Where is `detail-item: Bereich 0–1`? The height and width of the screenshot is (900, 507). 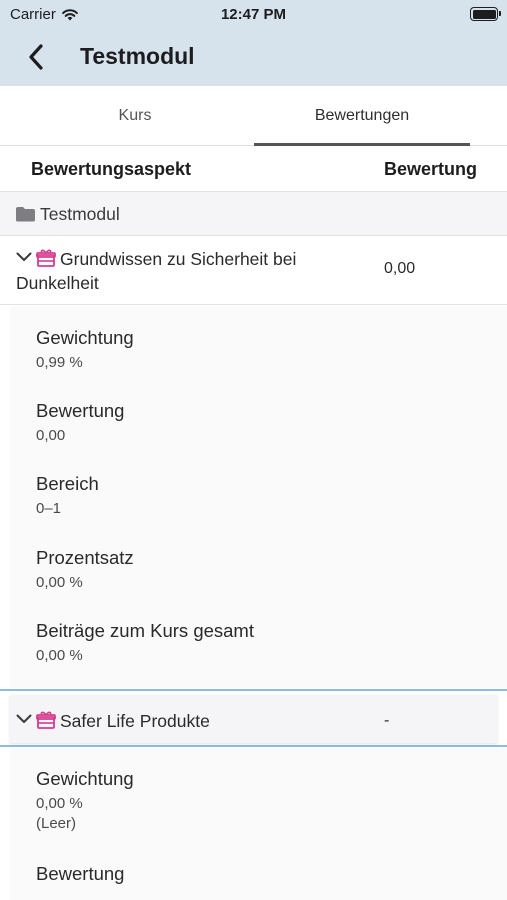 detail-item: Bereich 0–1 is located at coordinates (67, 495).